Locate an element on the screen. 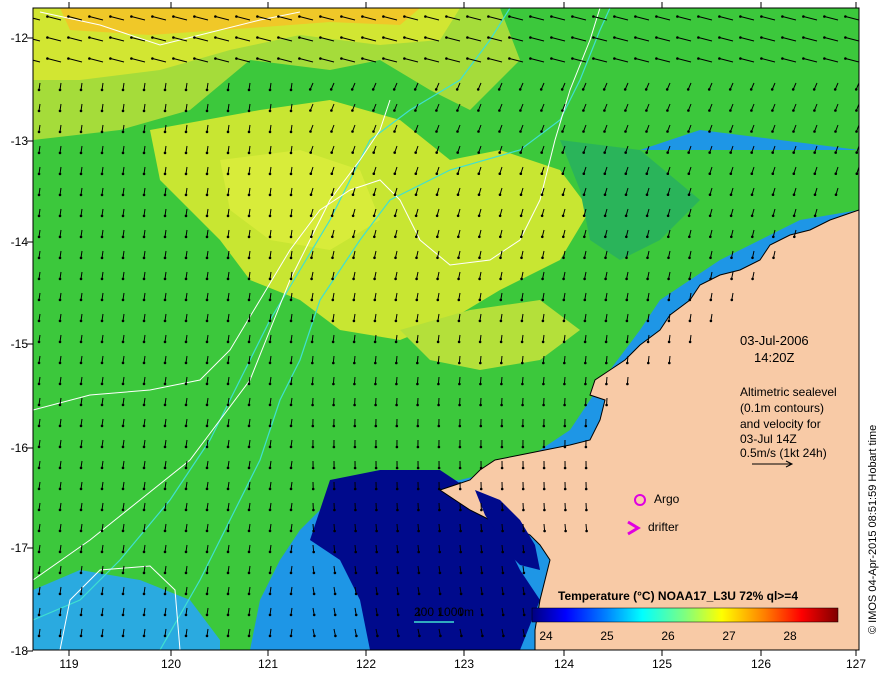  lon-tick-label: 122 is located at coordinates (366, 664).